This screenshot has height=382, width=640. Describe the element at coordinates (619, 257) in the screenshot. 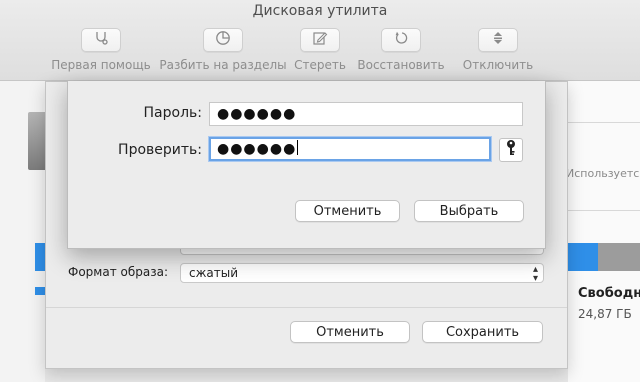

I see `usage-bar-free` at that location.